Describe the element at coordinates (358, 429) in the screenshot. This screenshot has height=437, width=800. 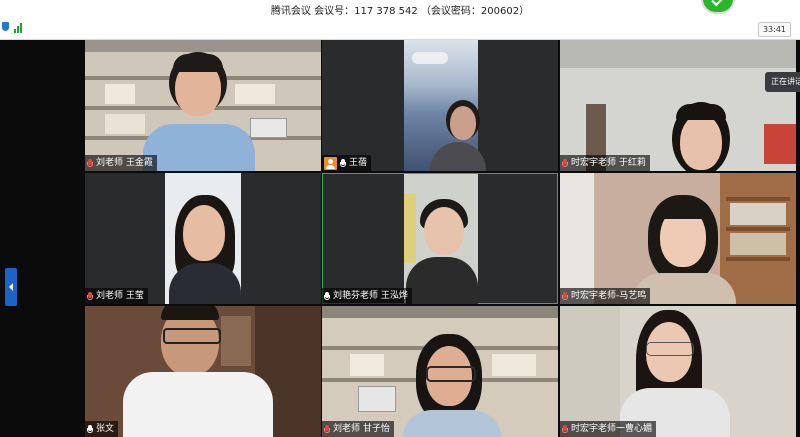
I see `participant-name-label: 刘老师 甘子怡` at that location.